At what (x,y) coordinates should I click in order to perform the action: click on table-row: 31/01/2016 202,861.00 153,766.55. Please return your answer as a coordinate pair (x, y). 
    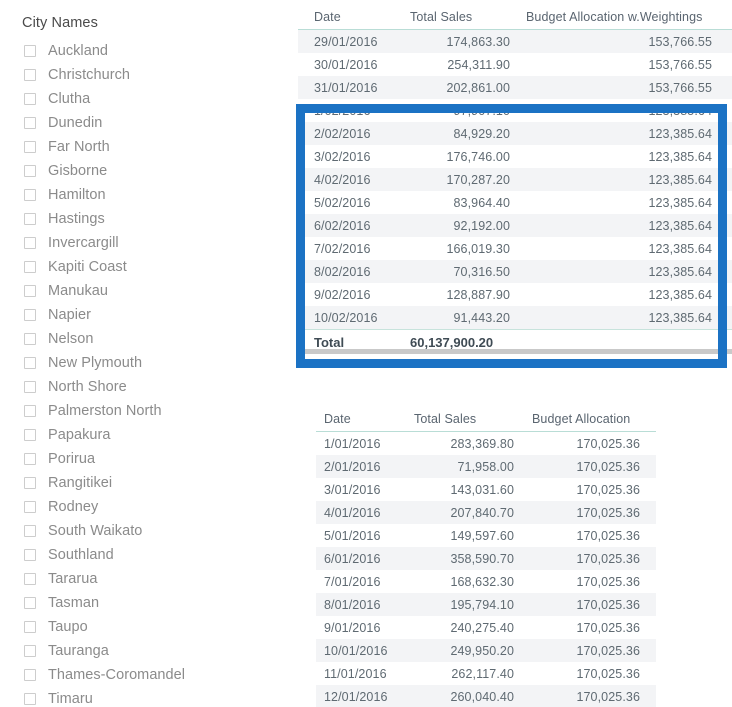
    Looking at the image, I should click on (515, 87).